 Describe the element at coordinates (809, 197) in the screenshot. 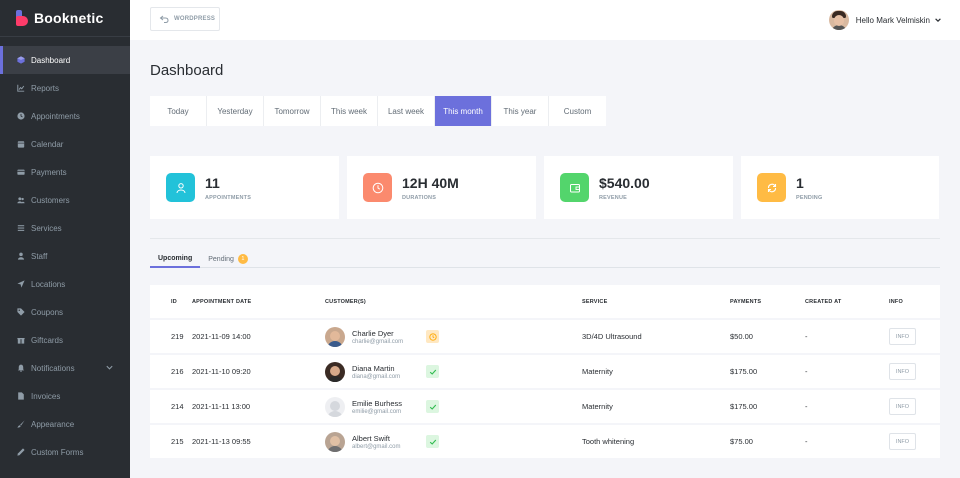

I see `stat-label: PENDING` at that location.